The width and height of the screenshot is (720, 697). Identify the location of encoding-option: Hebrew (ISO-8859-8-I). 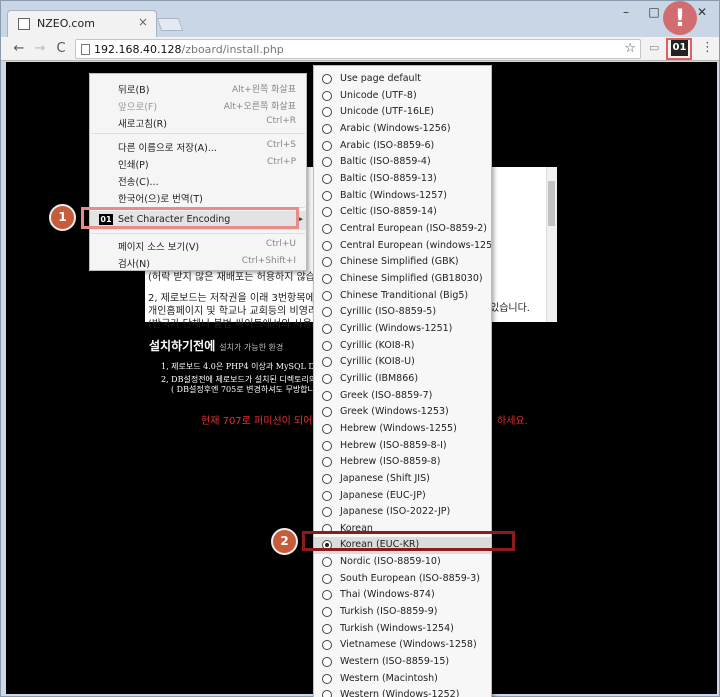
(402, 446).